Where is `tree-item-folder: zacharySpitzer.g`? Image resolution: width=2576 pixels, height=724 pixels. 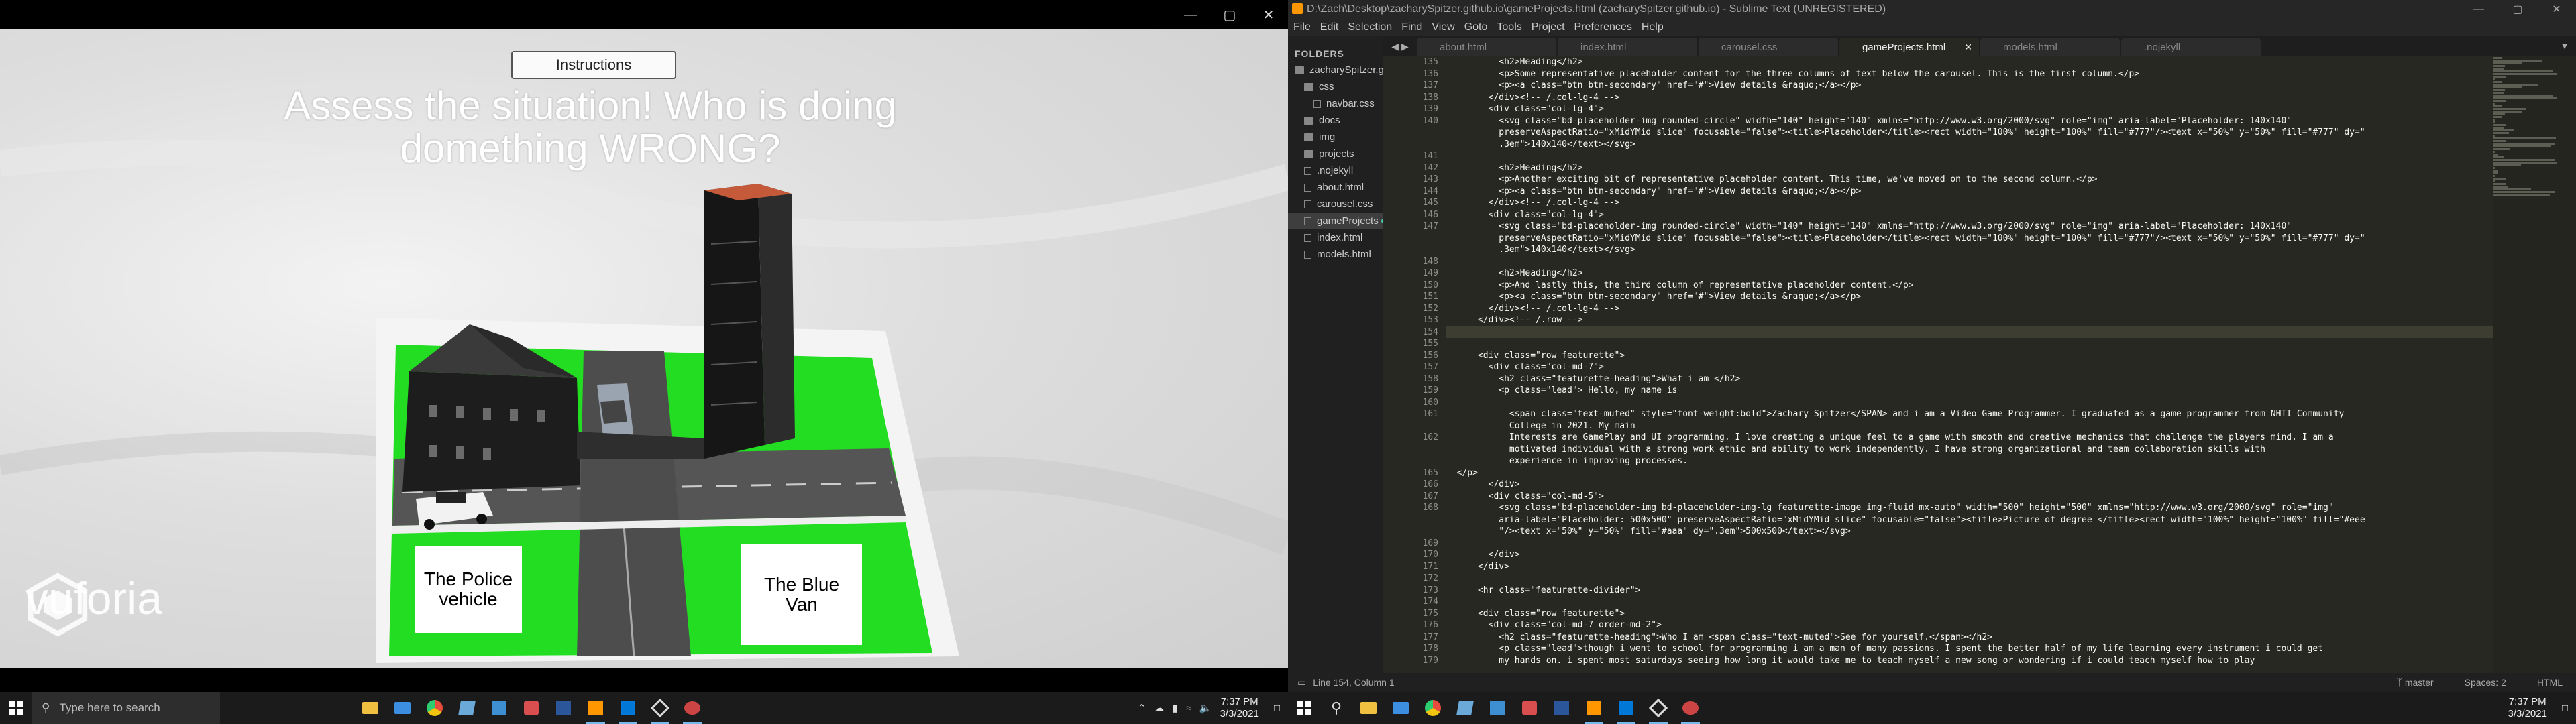
tree-item-folder: zacharySpitzer.g is located at coordinates (1335, 70).